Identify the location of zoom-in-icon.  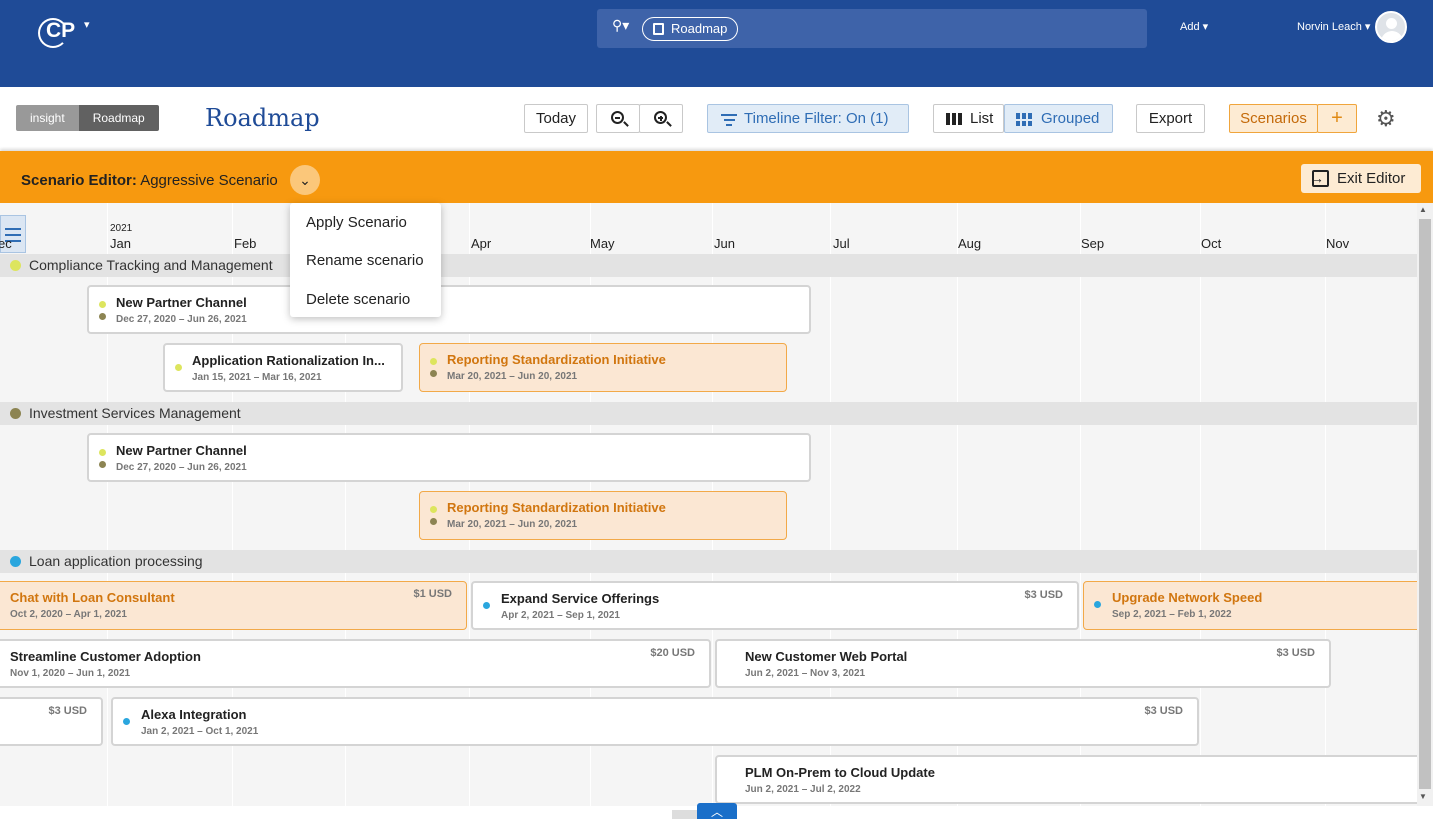
(660, 117).